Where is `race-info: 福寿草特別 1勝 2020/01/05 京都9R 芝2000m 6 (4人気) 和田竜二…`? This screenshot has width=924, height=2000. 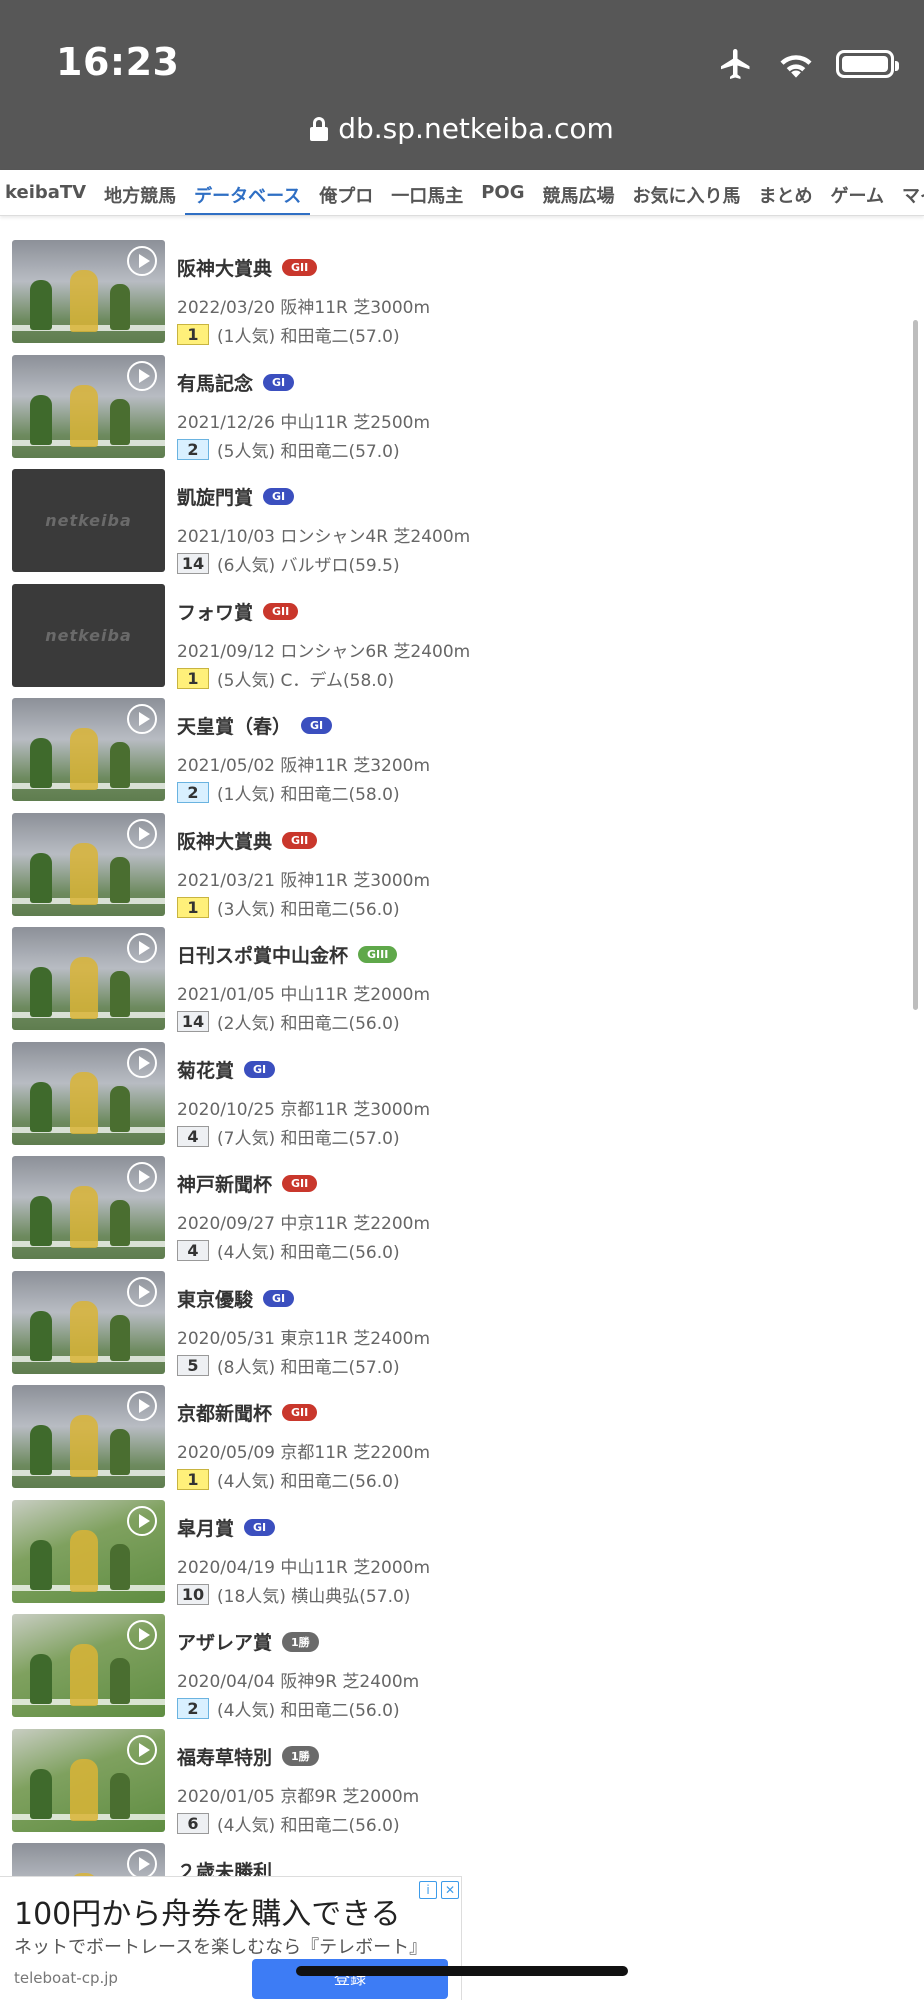
race-info: 福寿草特別 1勝 2020/01/05 京都9R 芝2000m 6 (4人気) 和田竜二… is located at coordinates (298, 1782).